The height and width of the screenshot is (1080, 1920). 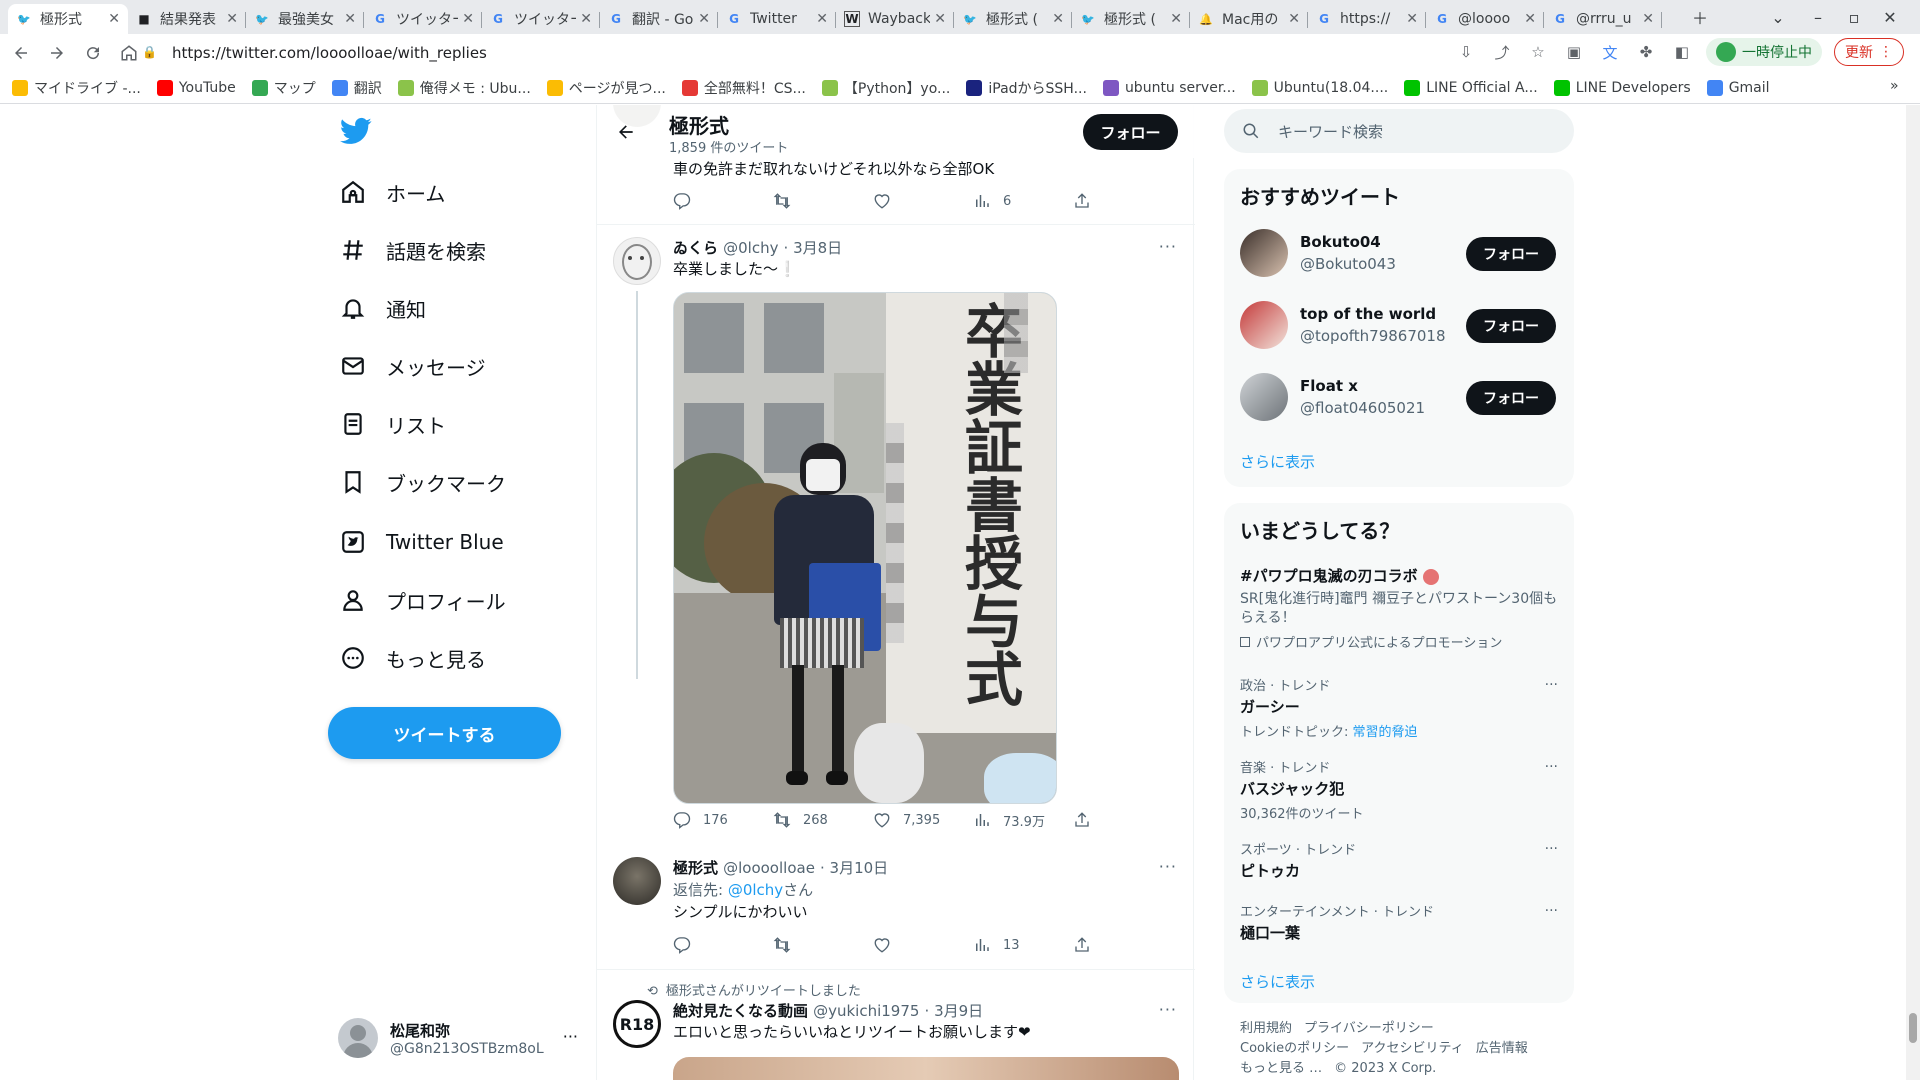 I want to click on tweet-author-handle: @yukichi1975, so click(x=866, y=1011).